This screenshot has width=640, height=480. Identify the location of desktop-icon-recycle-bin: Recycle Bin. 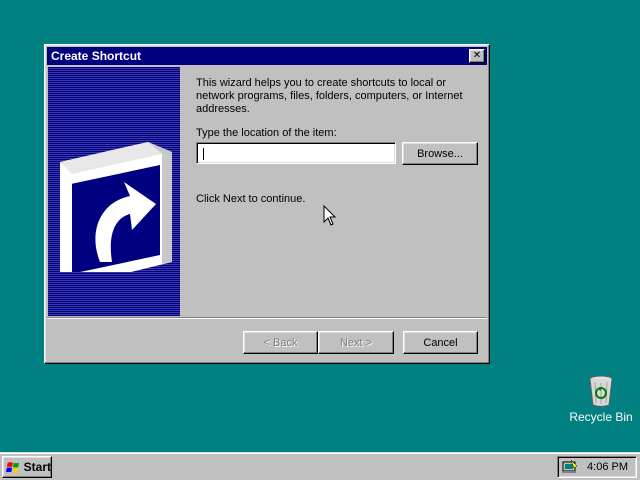
(601, 399).